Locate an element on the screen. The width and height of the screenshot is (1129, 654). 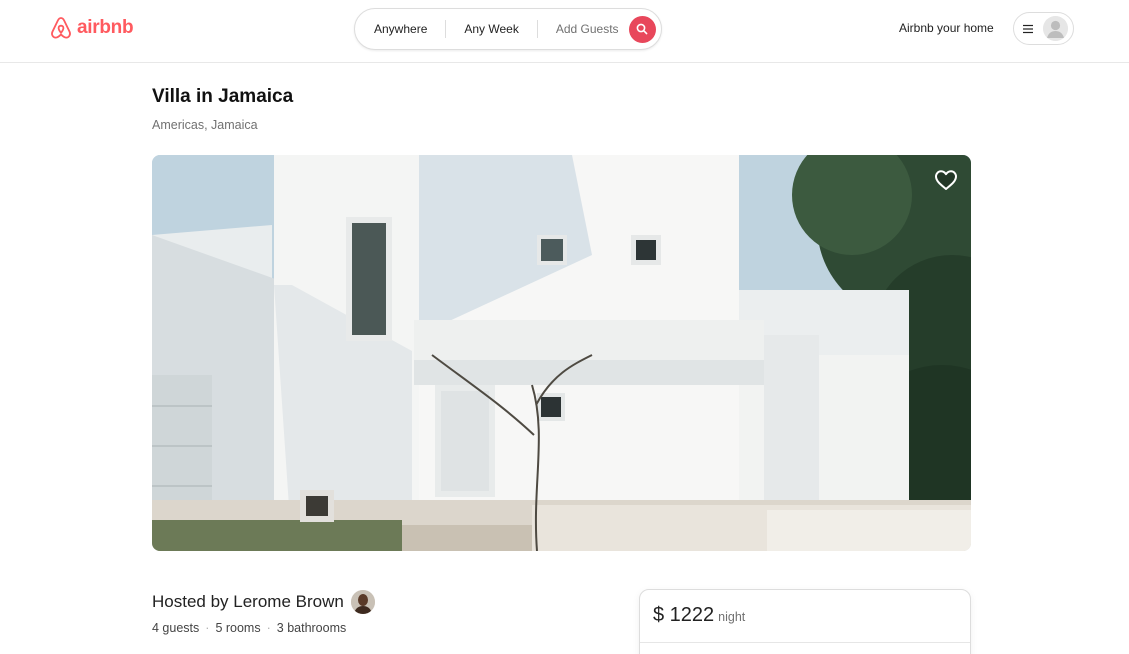
booking-card: $ 1222 night is located at coordinates (805, 621).